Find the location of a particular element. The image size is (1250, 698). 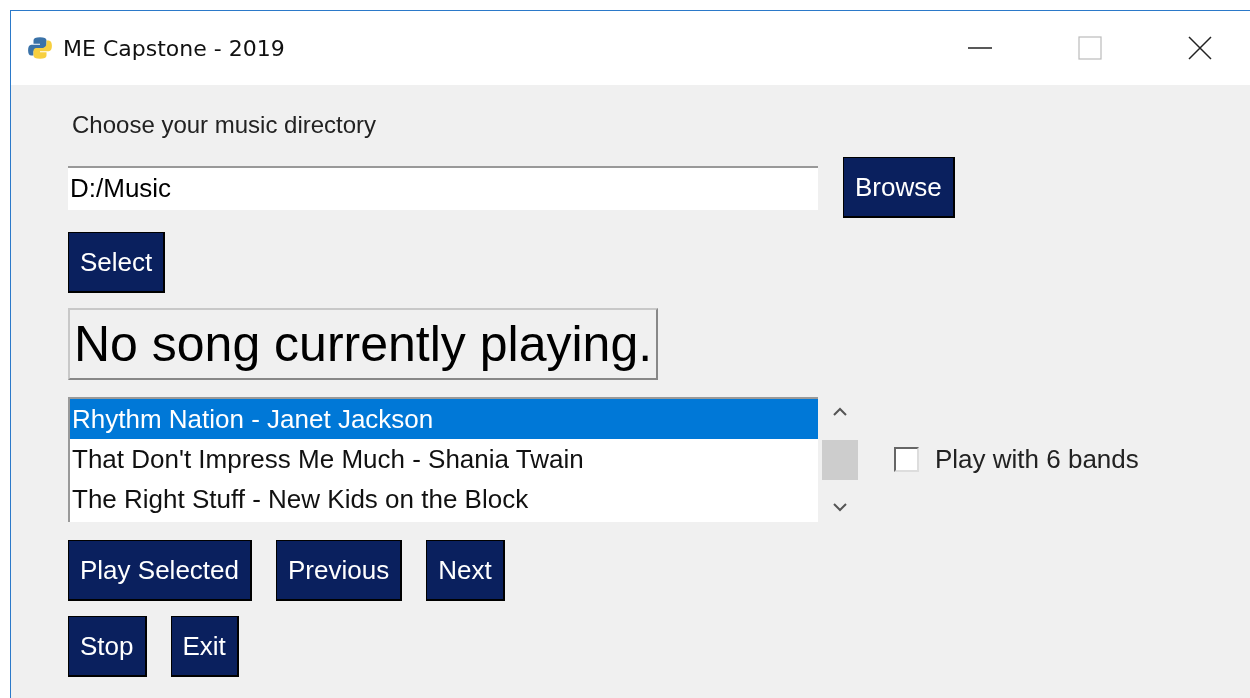

checkbox is located at coordinates (906, 459).